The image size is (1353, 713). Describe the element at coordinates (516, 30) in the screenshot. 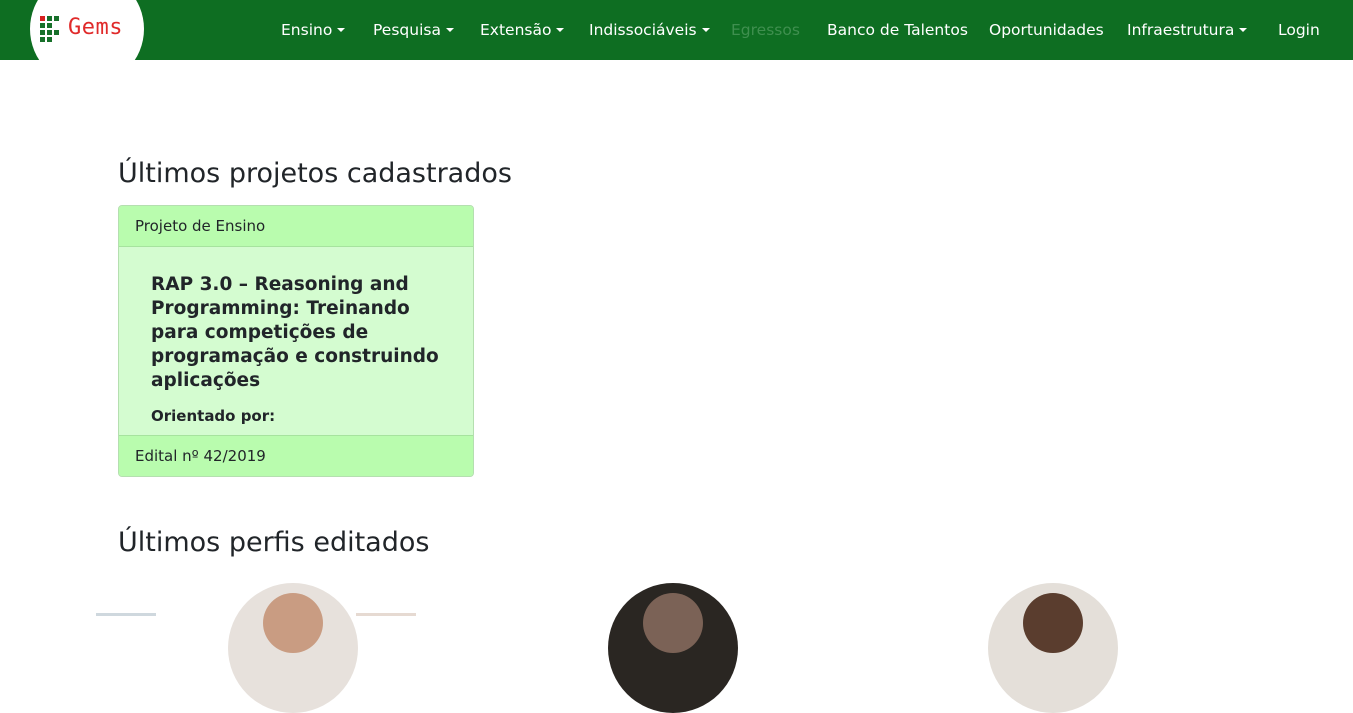

I see `nav-extensao-label: Extensão` at that location.